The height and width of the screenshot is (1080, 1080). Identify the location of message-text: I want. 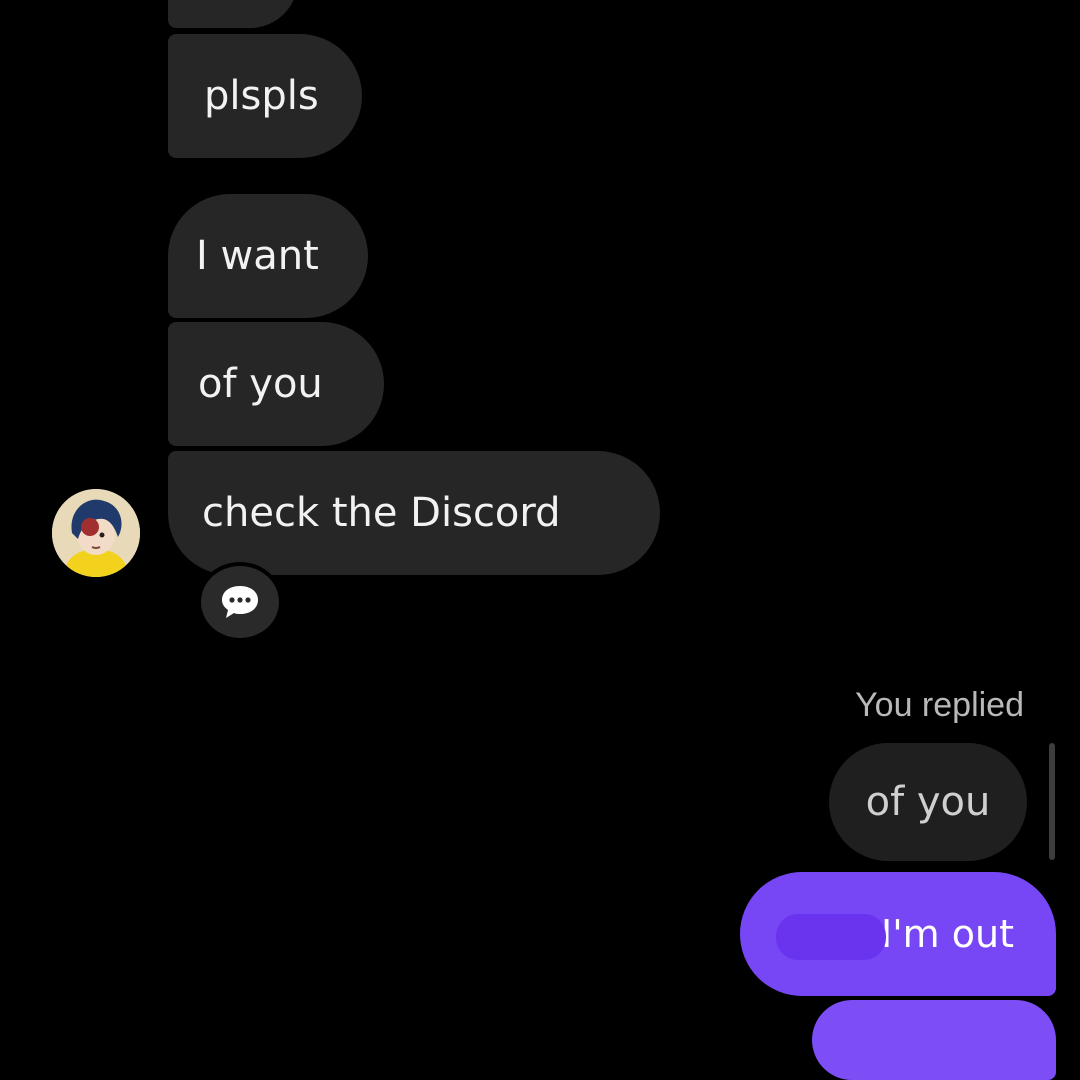
(257, 256).